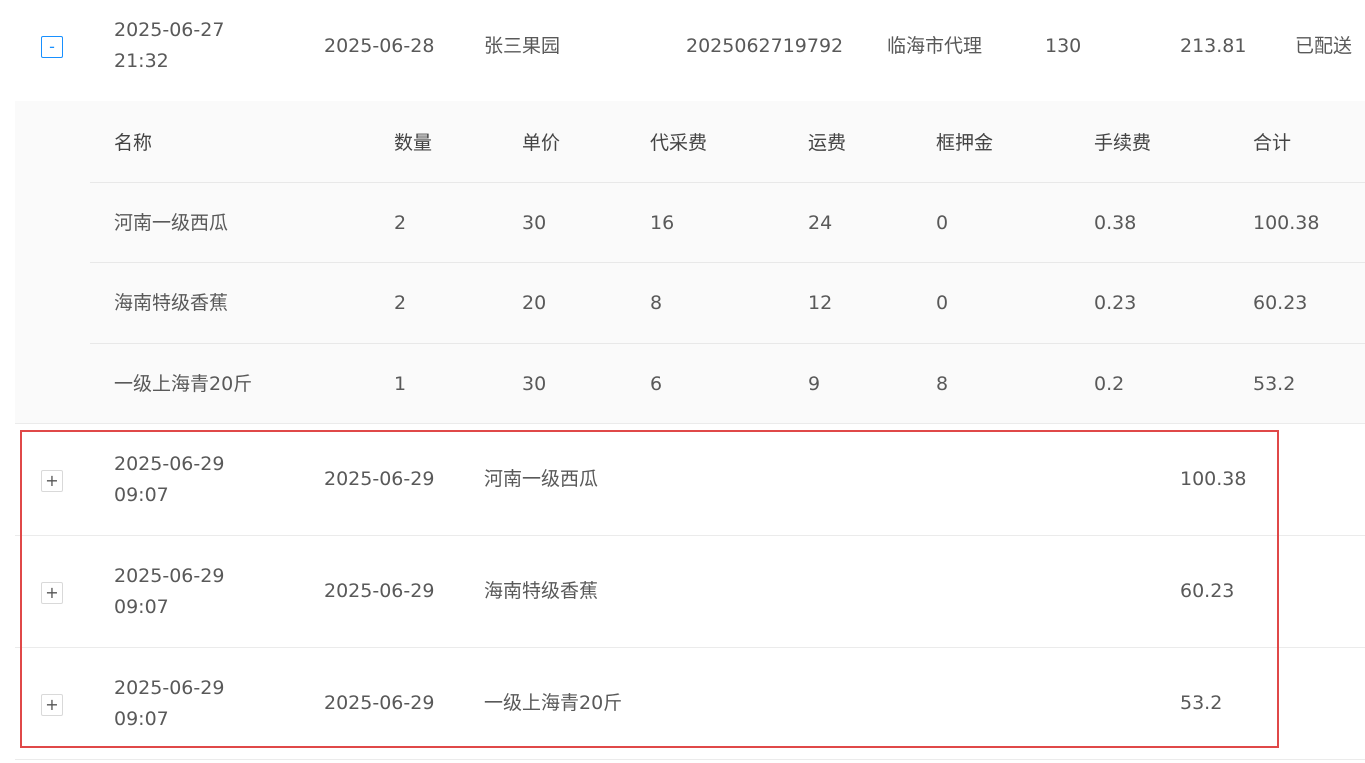 This screenshot has height=763, width=1365. What do you see at coordinates (169, 30) in the screenshot?
I see `created-date: 2025-06-27` at bounding box center [169, 30].